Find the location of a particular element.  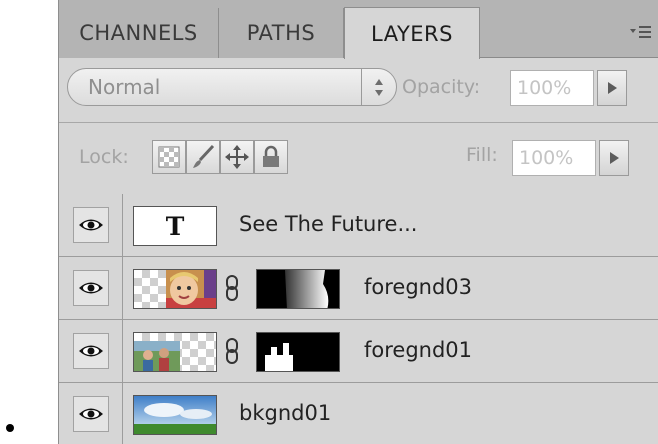

fill-slider-button is located at coordinates (614, 158).